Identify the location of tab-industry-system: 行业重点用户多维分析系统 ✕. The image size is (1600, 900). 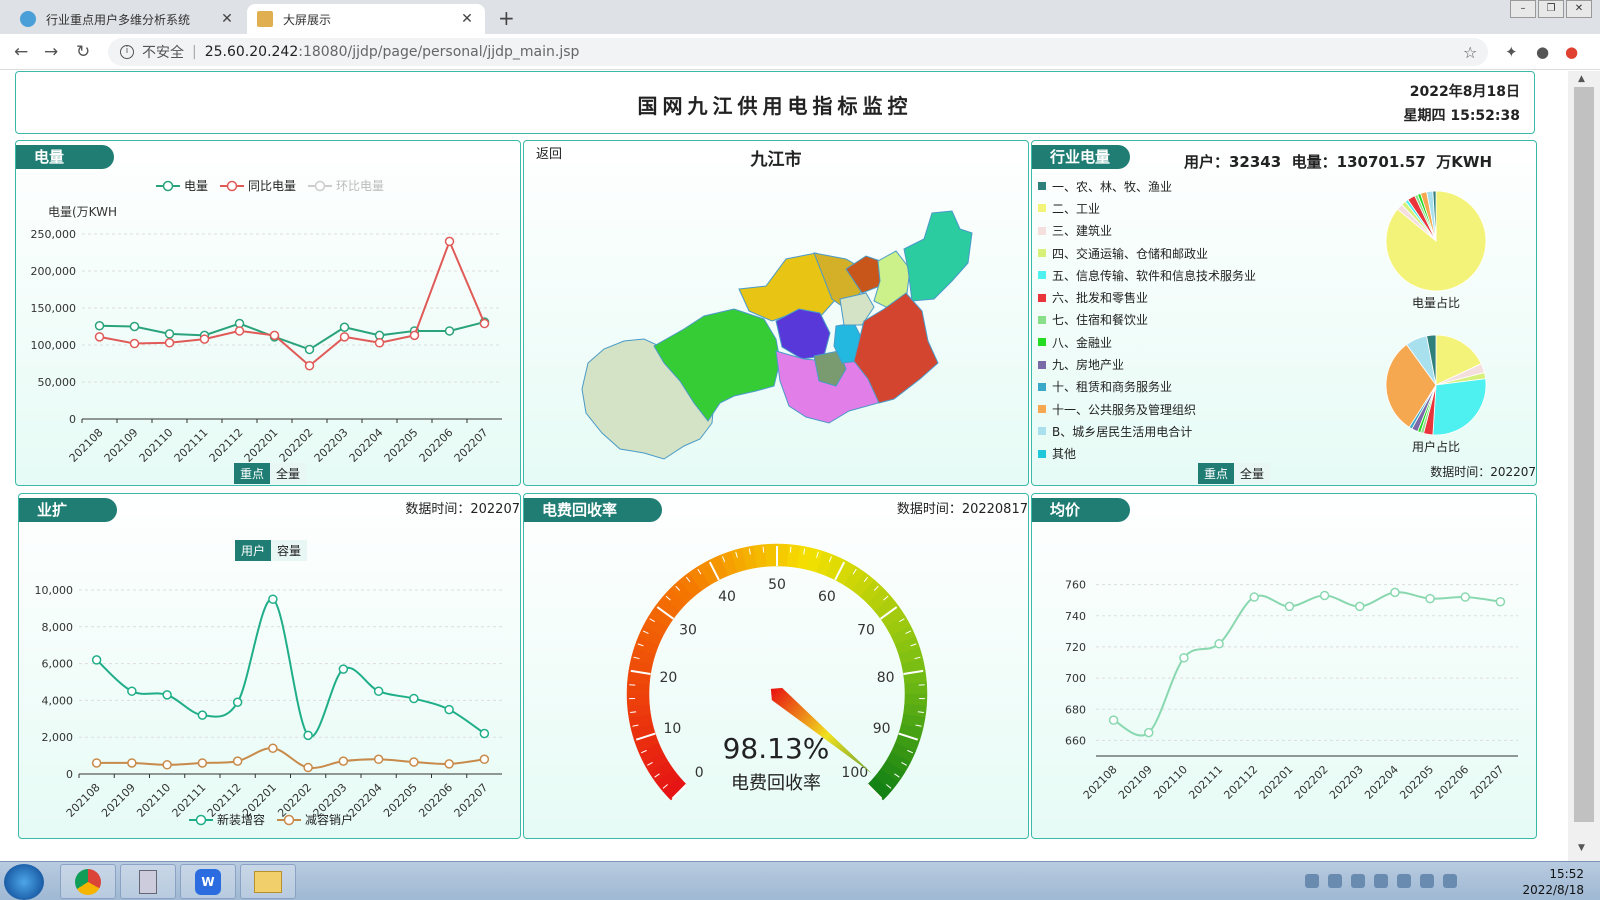
(127, 19).